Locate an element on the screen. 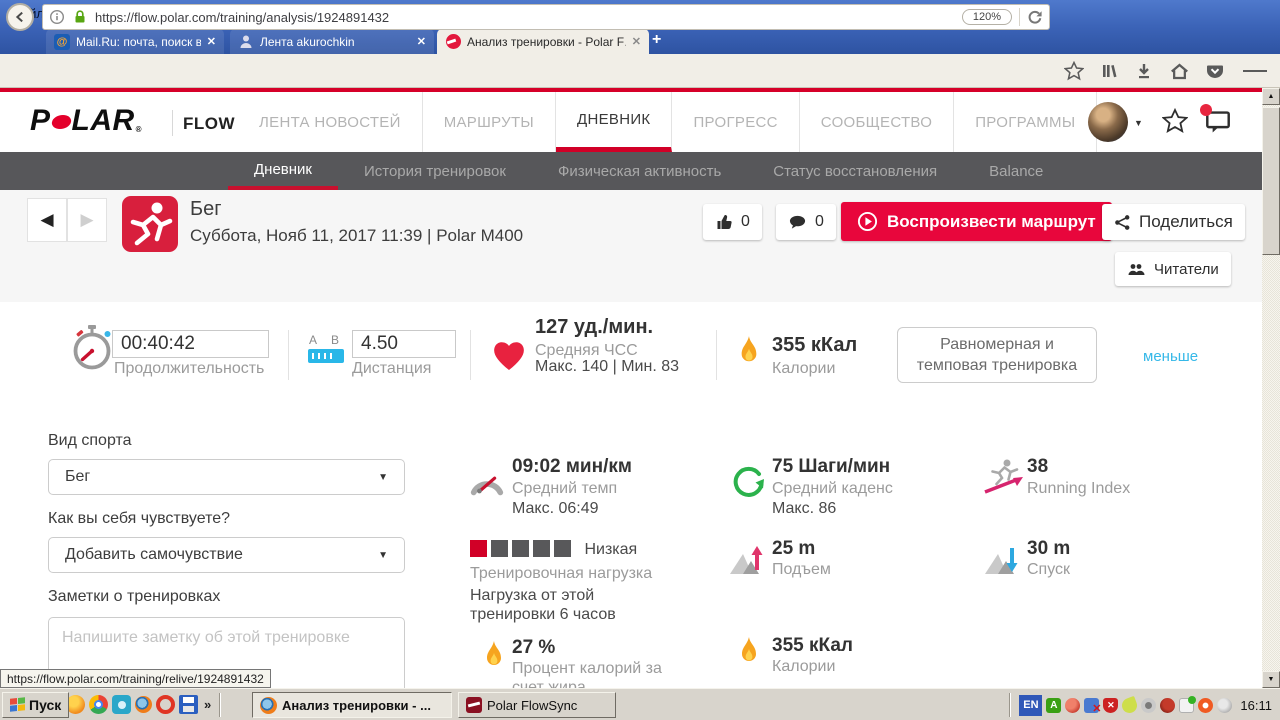 The height and width of the screenshot is (720, 1280). comment-button: 0 is located at coordinates (806, 222).